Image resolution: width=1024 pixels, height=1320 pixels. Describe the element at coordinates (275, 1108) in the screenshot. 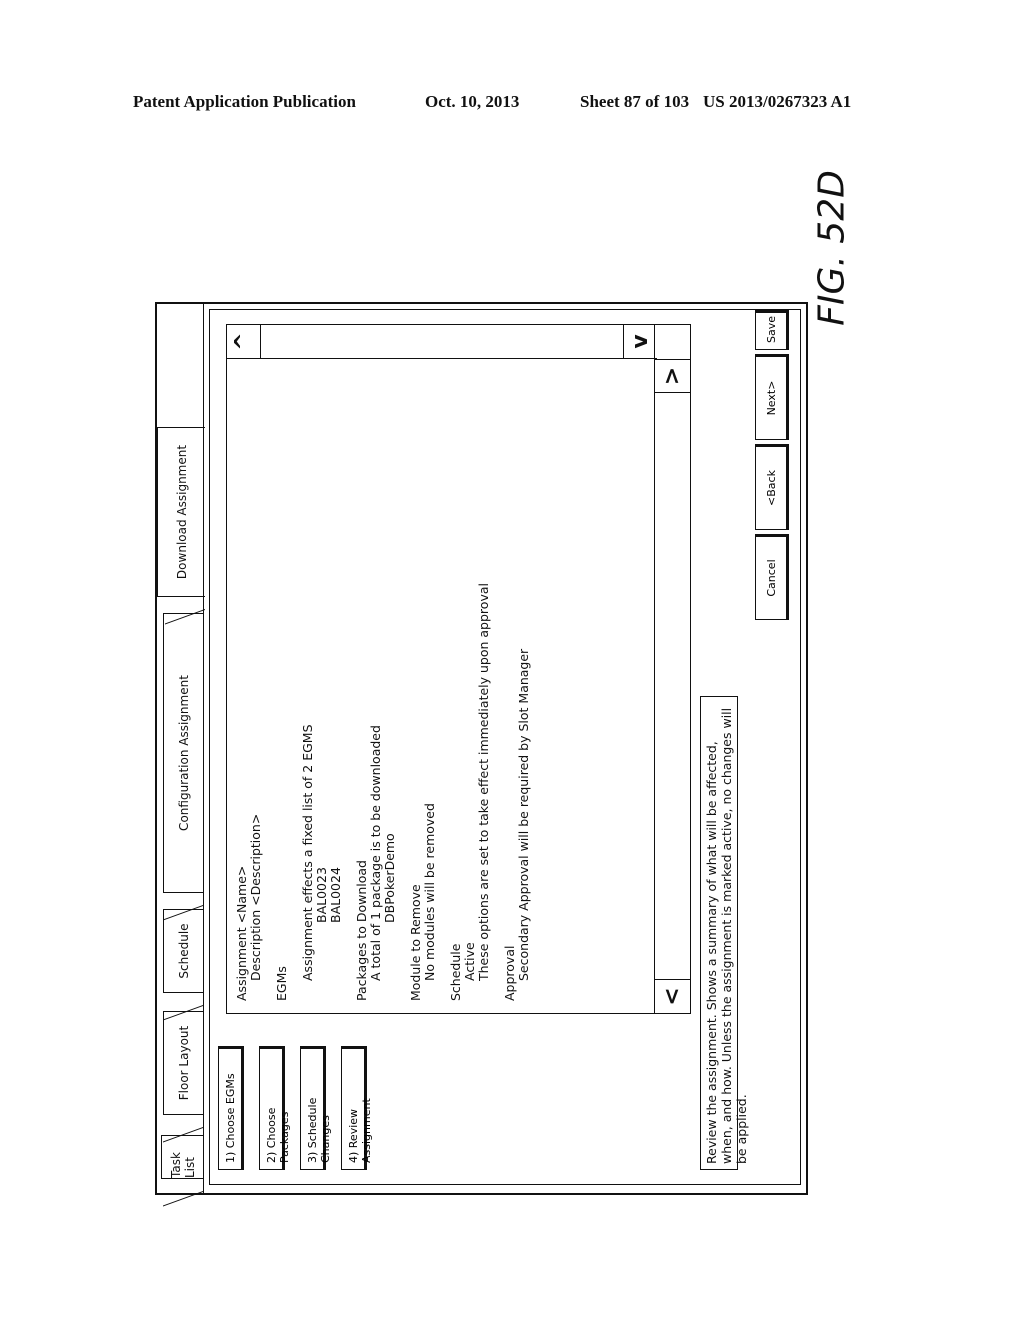

I see `step-choose-packages: 2) Choose Packages` at that location.